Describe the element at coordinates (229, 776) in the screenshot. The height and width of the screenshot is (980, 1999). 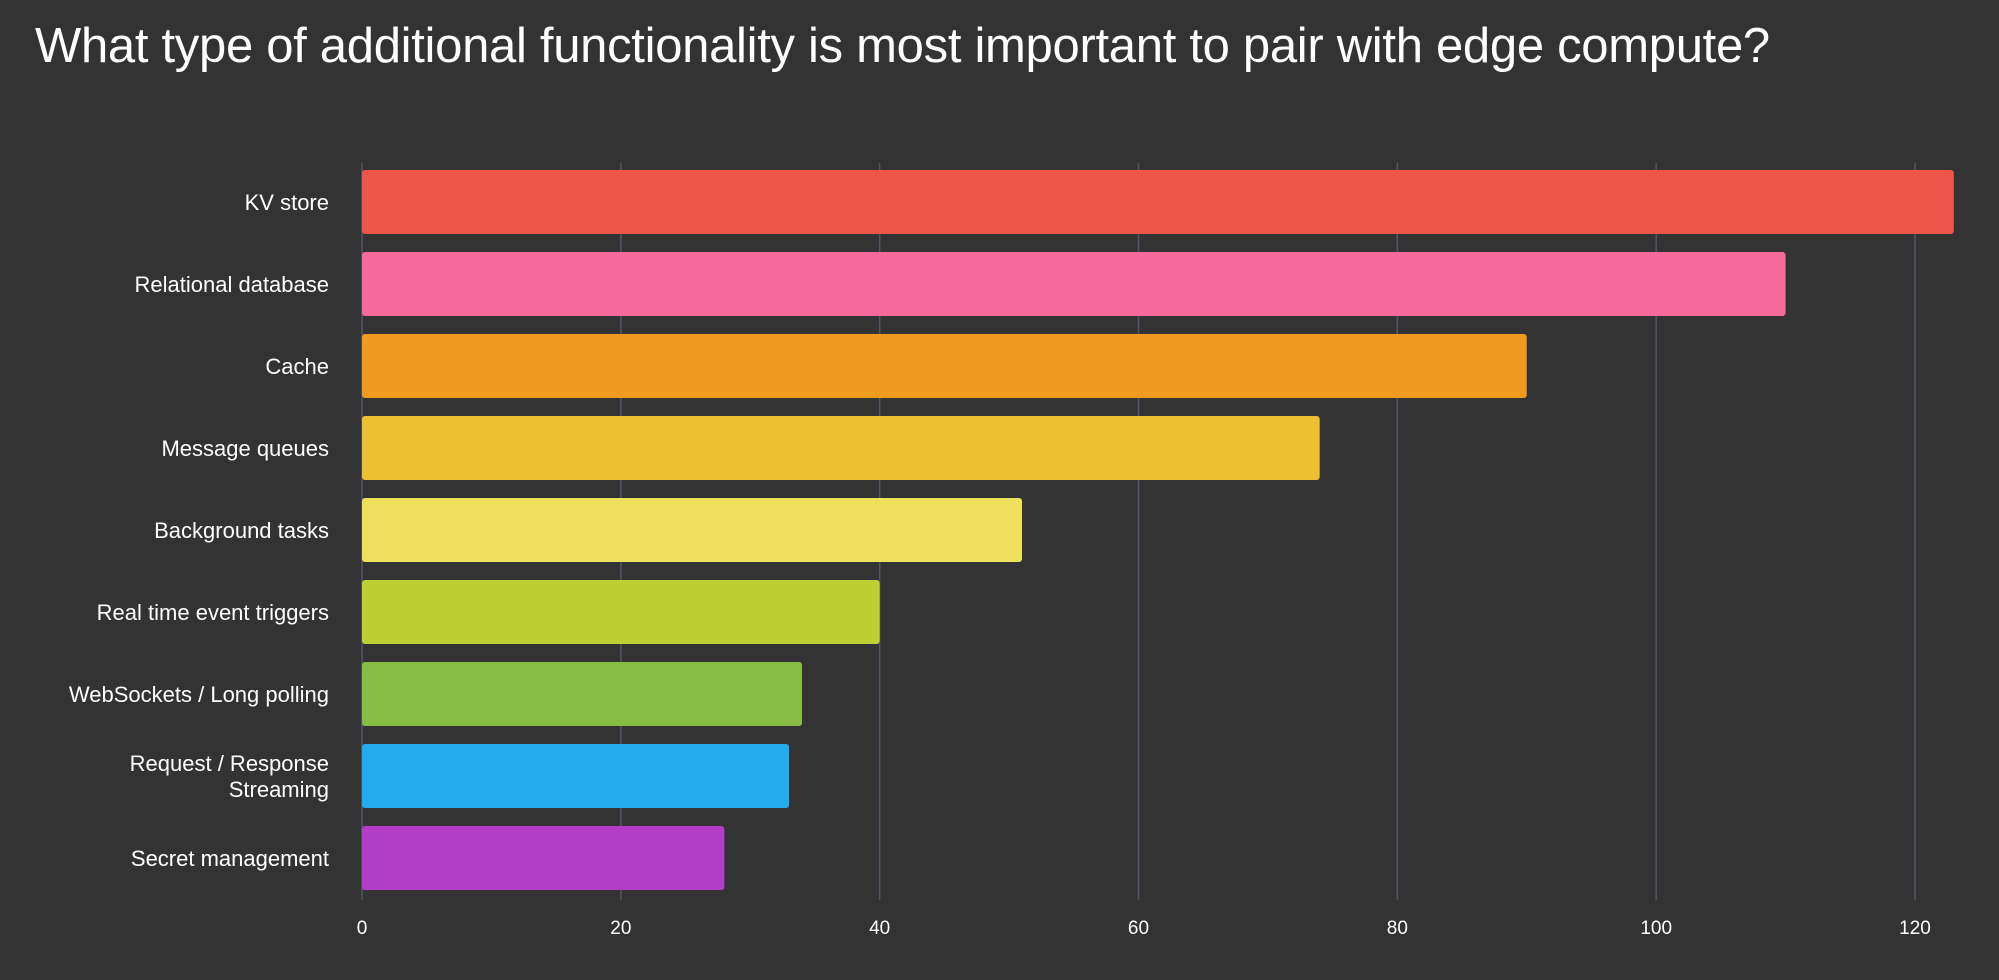
I see `category-label: Request / Response Streaming` at that location.